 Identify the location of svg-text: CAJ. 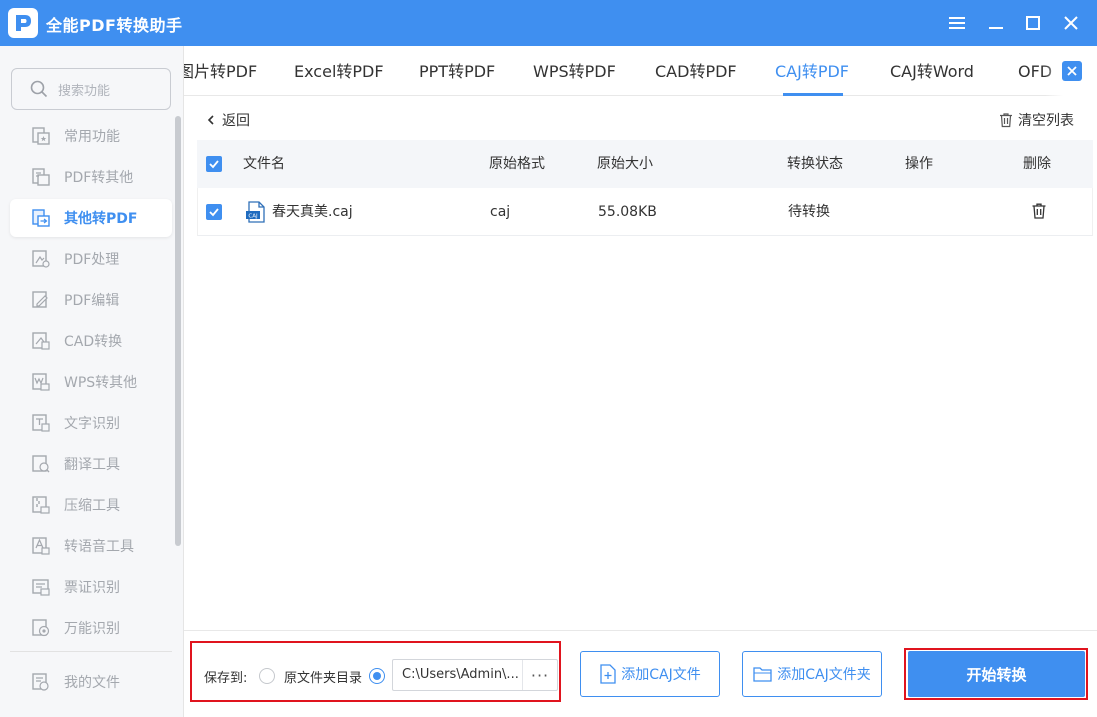
(253, 216).